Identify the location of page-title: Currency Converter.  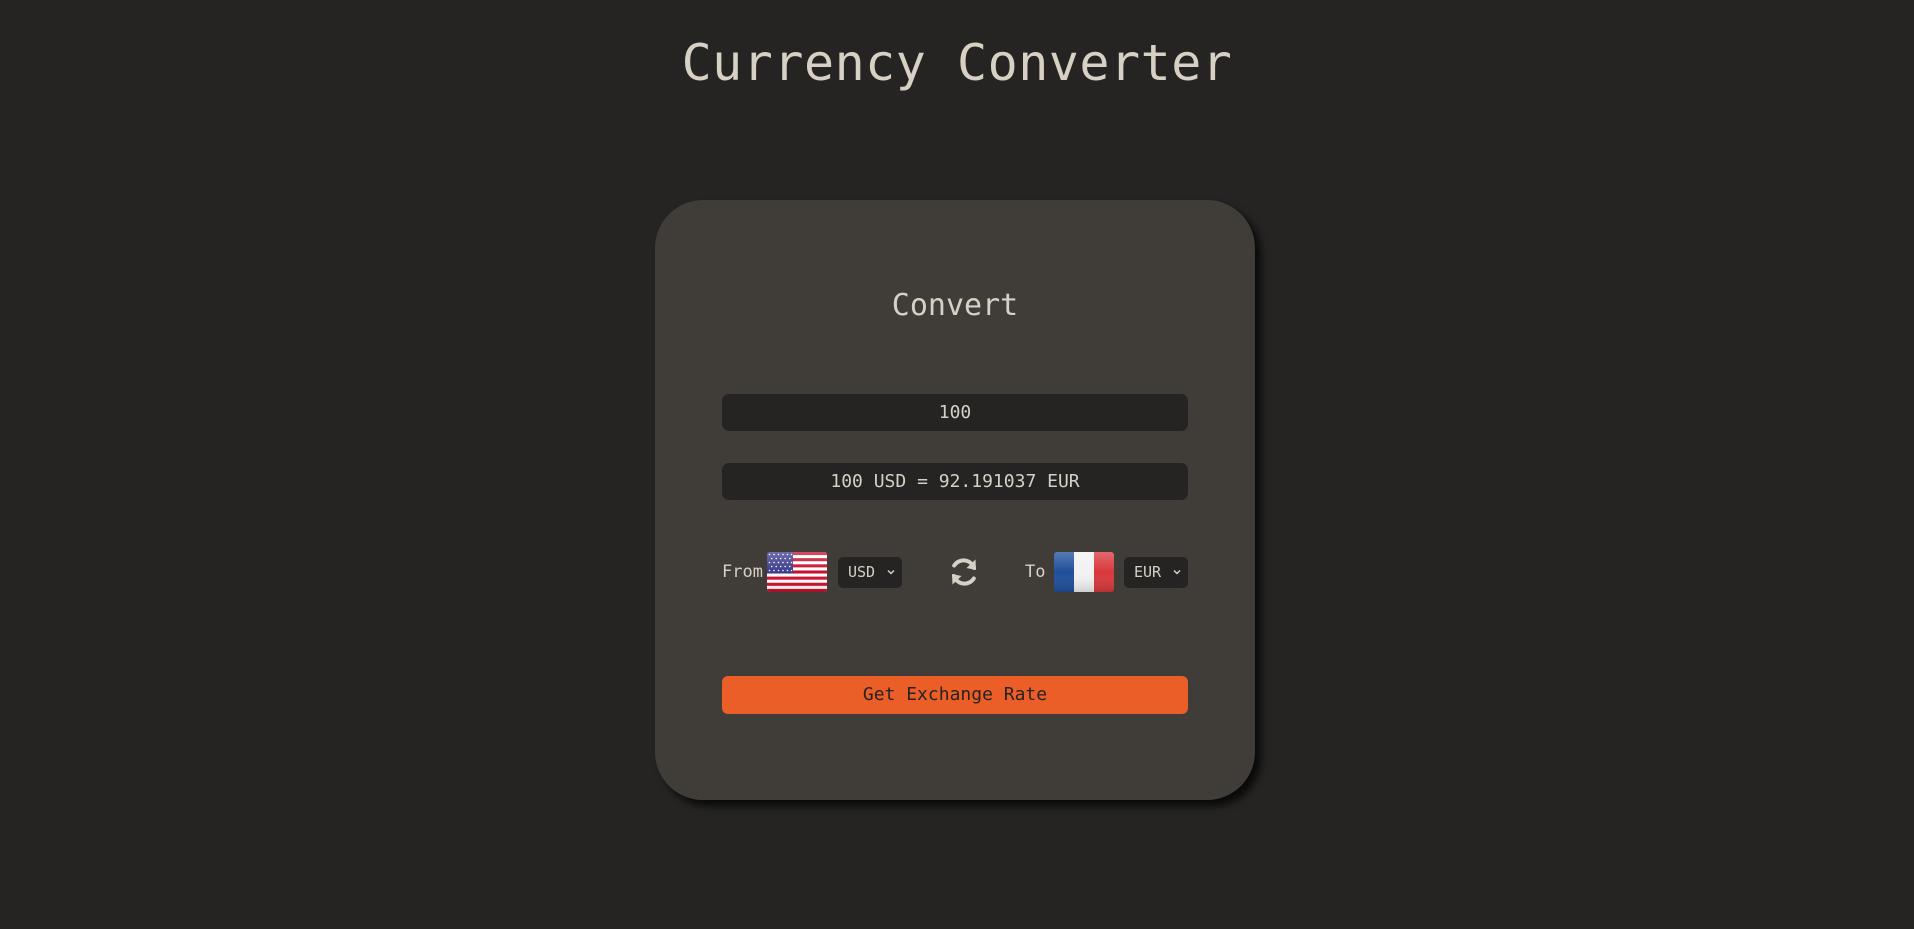
(957, 63).